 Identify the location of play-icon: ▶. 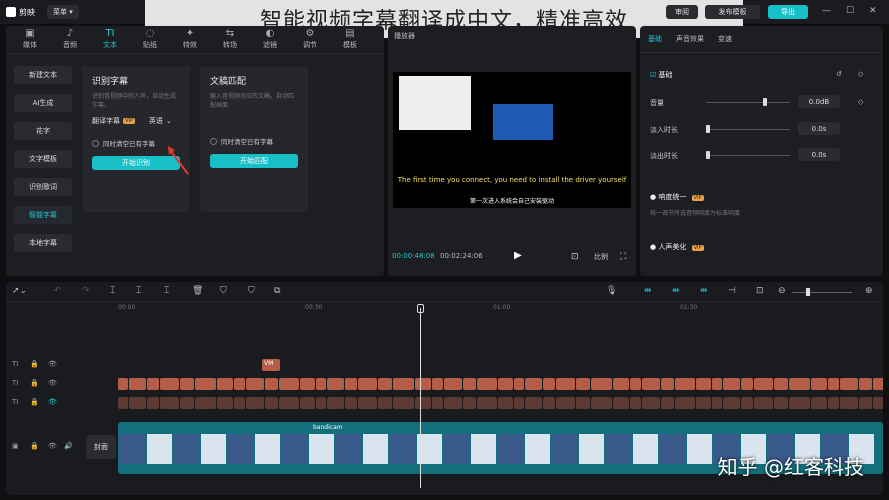
(518, 255).